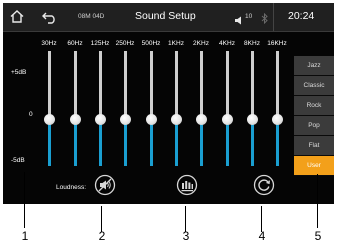 Image resolution: width=337 pixels, height=243 pixels. What do you see at coordinates (100, 142) in the screenshot?
I see `slider-fill-125hz` at bounding box center [100, 142].